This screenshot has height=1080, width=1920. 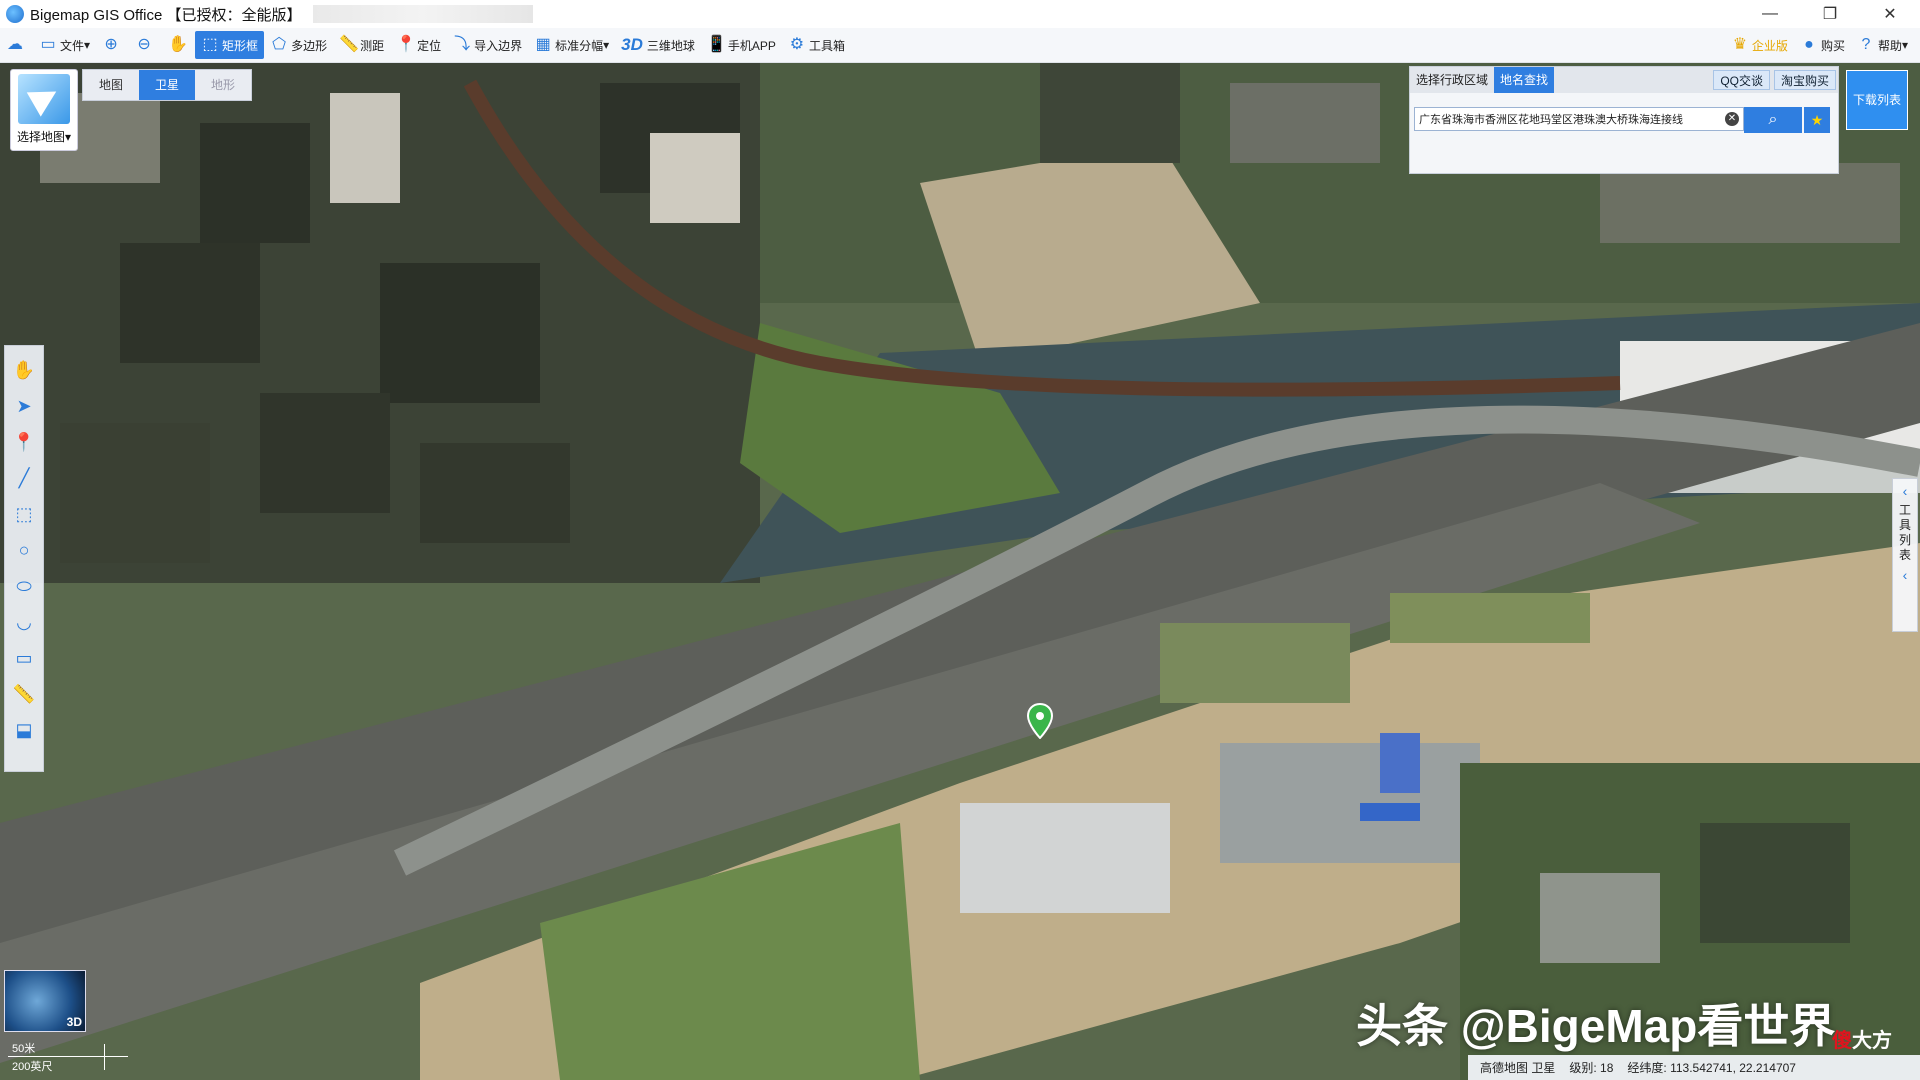 I want to click on zoom-out-button: ⊖, so click(x=145, y=45).